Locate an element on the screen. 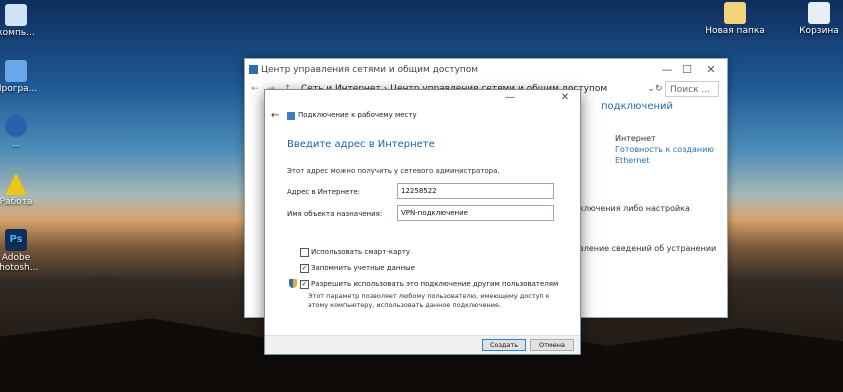 The width and height of the screenshot is (843, 392). refresh-icon: ↻ is located at coordinates (659, 89).